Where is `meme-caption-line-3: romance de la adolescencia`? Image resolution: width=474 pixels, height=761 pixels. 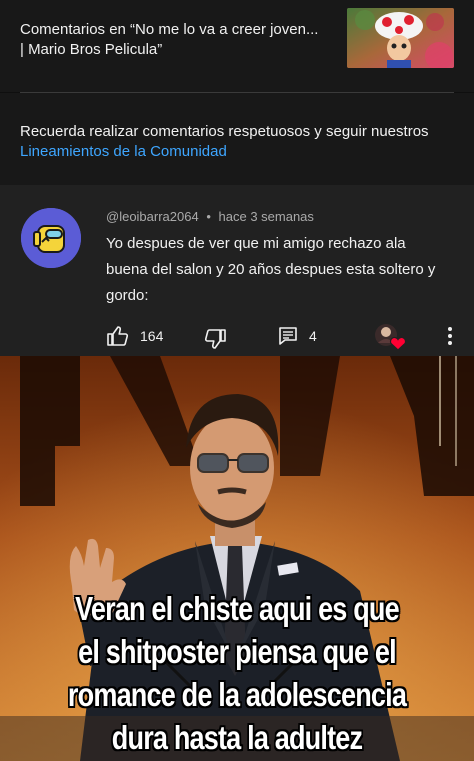
meme-caption-line-3: romance de la adolescencia is located at coordinates (237, 694).